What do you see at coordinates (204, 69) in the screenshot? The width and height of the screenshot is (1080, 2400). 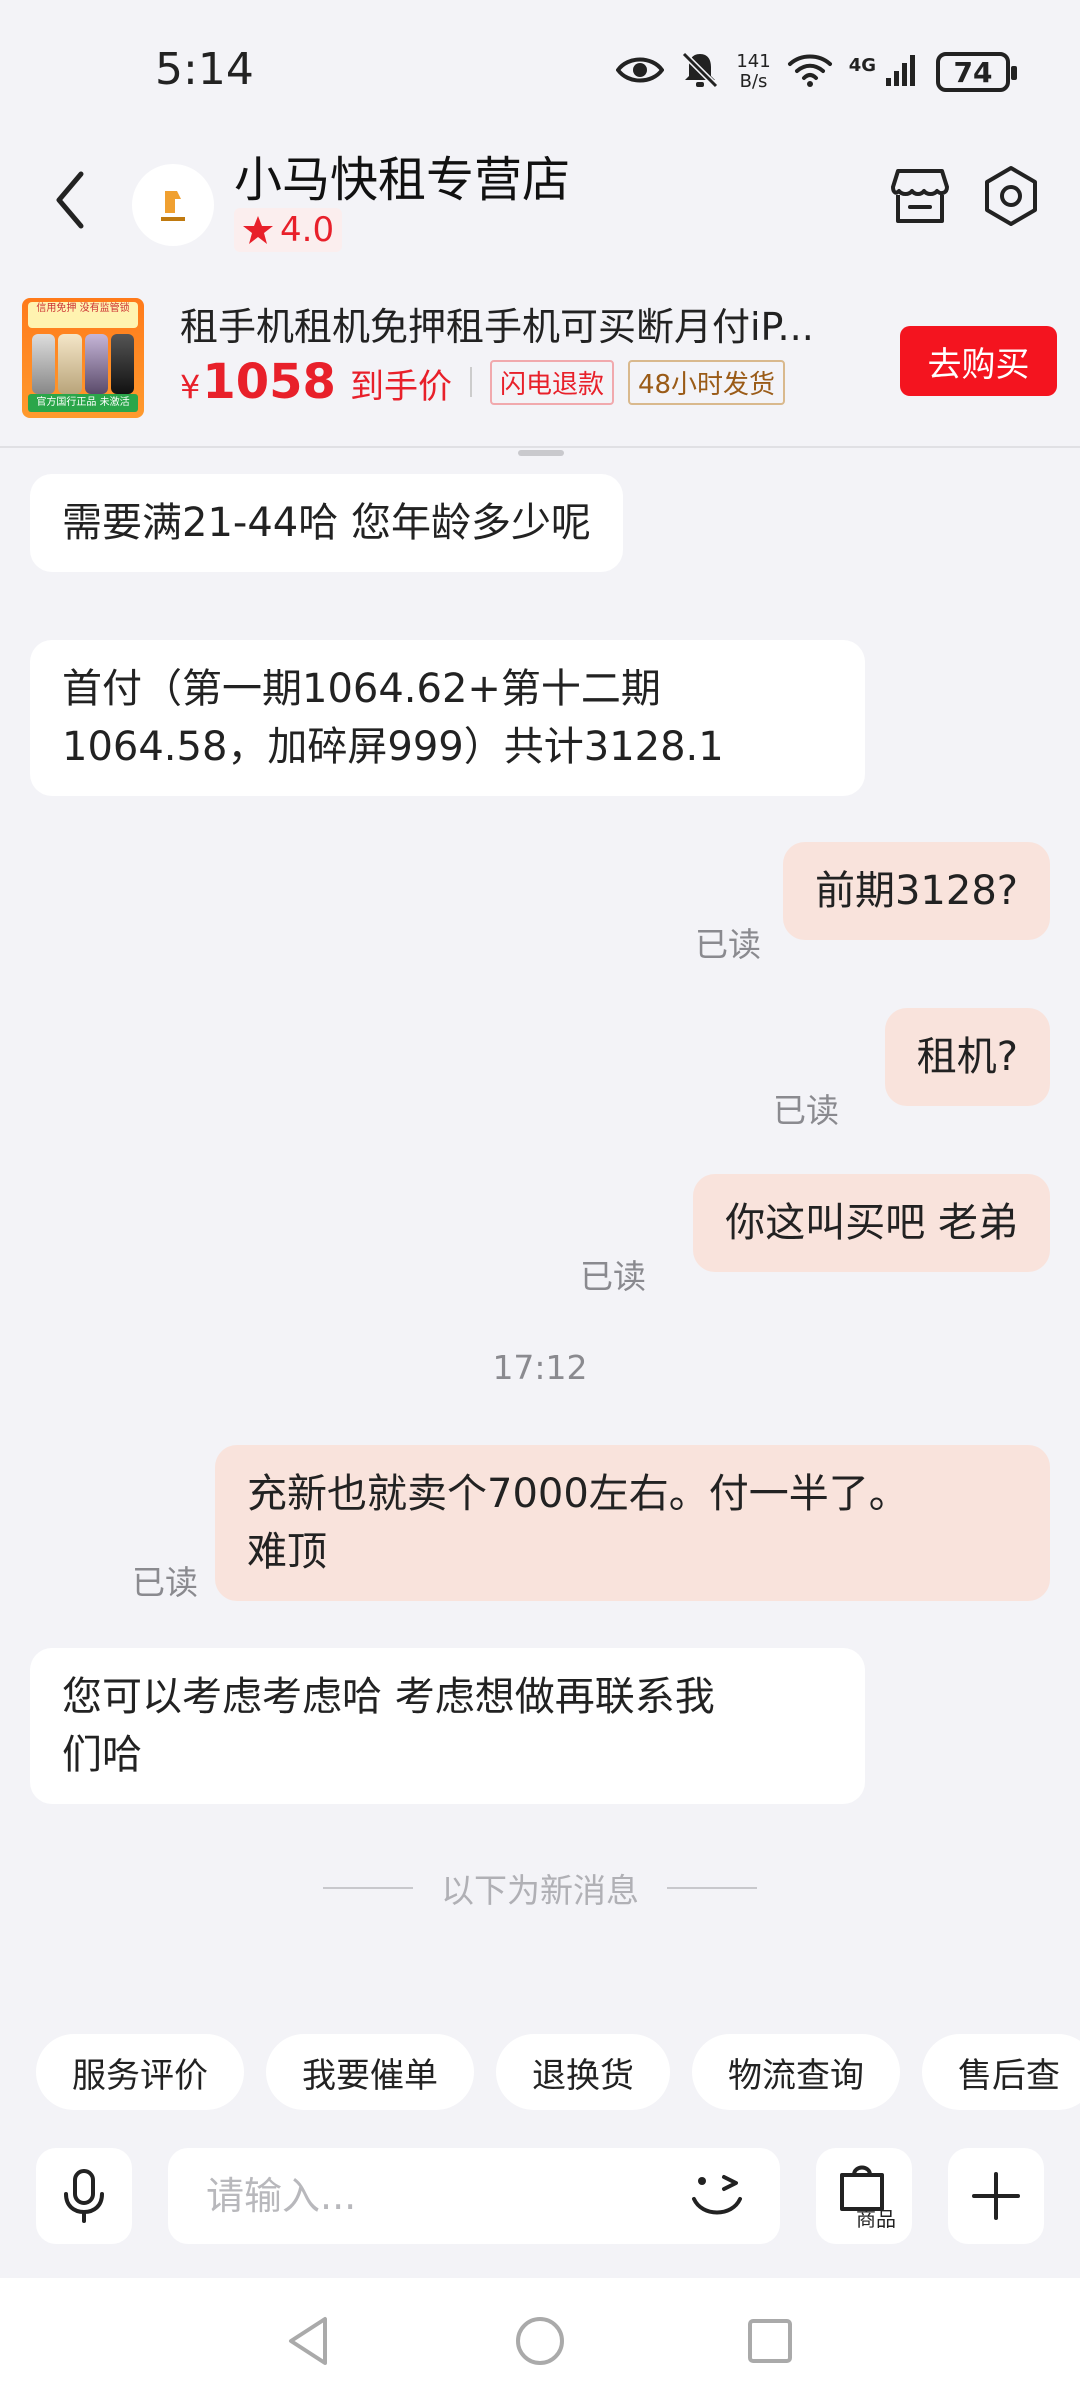 I see `status-time: 5:14` at bounding box center [204, 69].